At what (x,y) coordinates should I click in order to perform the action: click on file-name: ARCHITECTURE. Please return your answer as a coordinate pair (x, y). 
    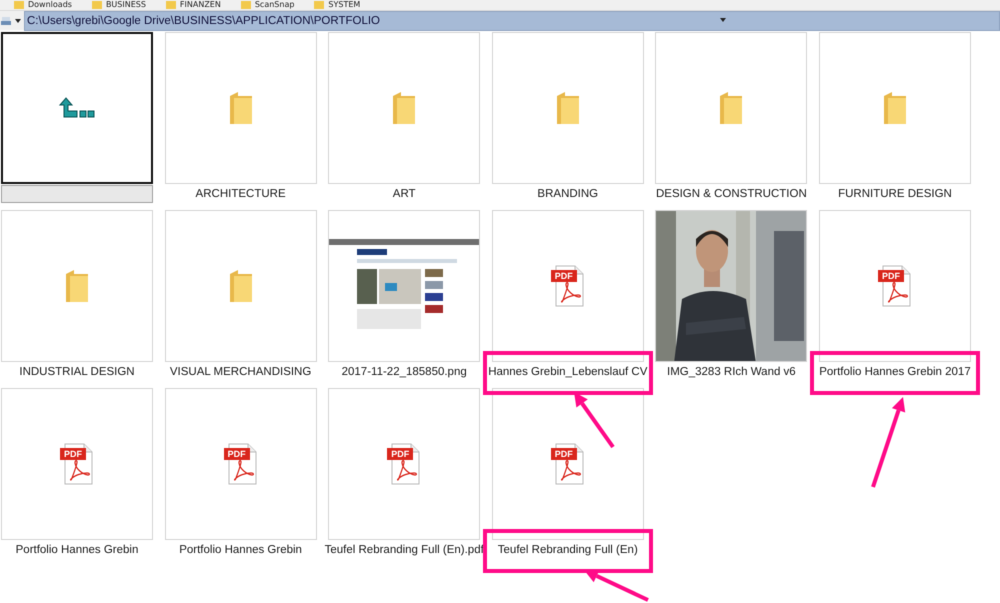
    Looking at the image, I should click on (241, 194).